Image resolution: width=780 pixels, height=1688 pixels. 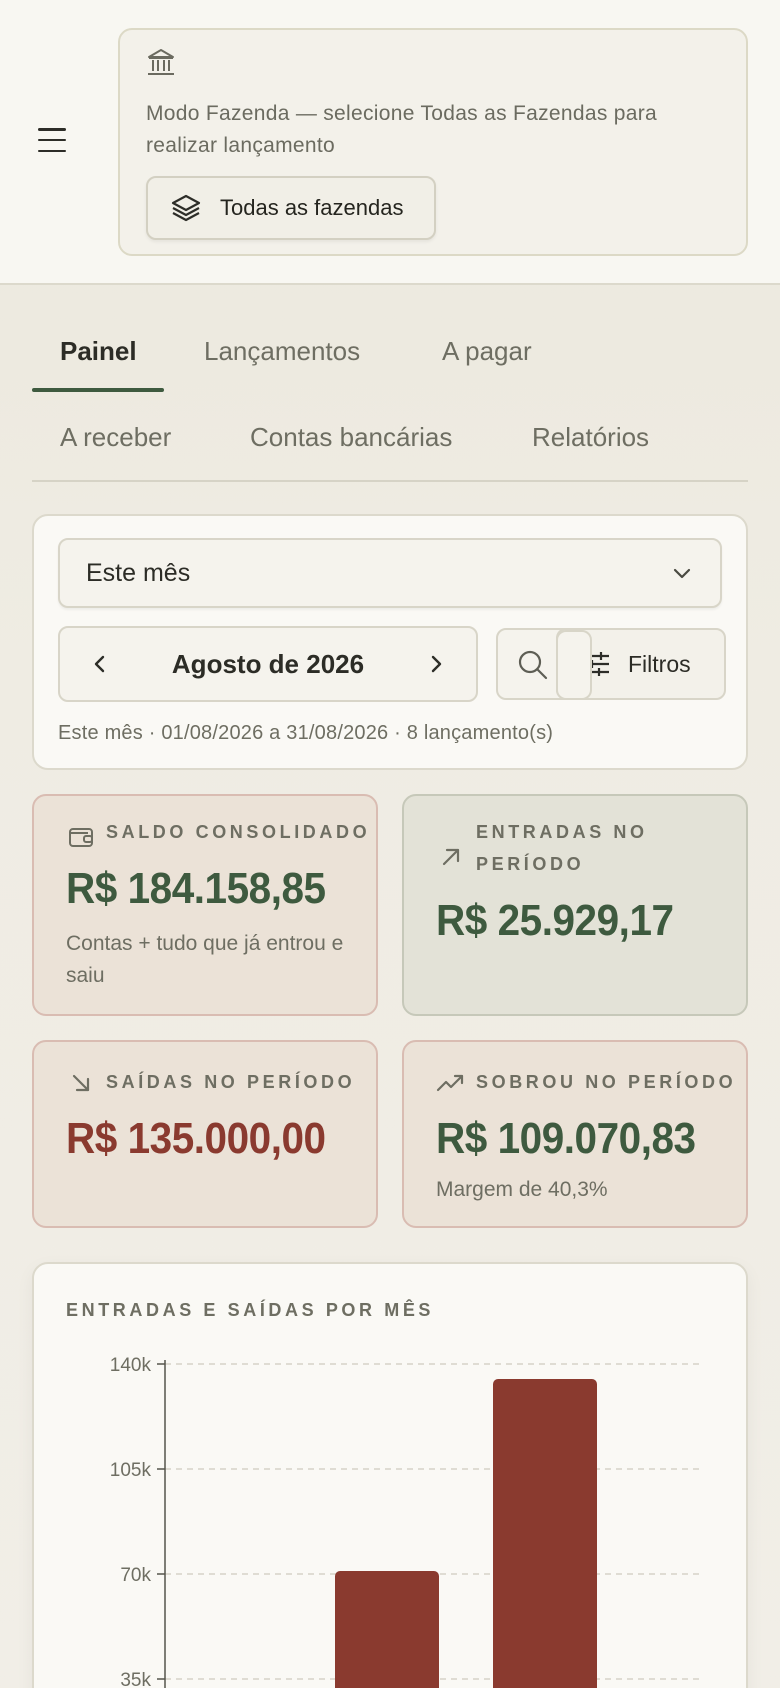 What do you see at coordinates (135, 1575) in the screenshot?
I see `y-tick-label: 70k` at bounding box center [135, 1575].